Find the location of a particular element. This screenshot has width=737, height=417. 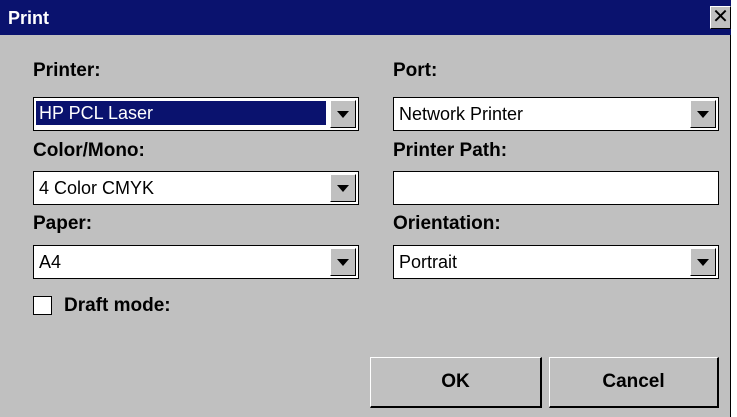

printer-dropdown: HP PCL Laser is located at coordinates (196, 114).